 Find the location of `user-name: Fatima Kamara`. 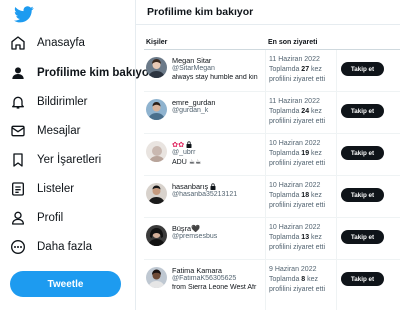

user-name: Fatima Kamara is located at coordinates (218, 270).